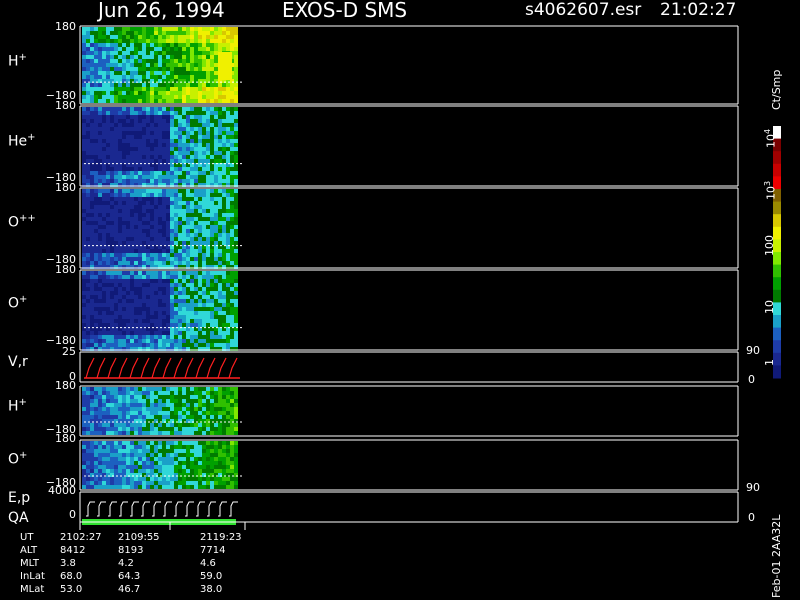 This screenshot has height=600, width=800. What do you see at coordinates (17, 406) in the screenshot?
I see `panel-label-h-plus-2: H+` at bounding box center [17, 406].